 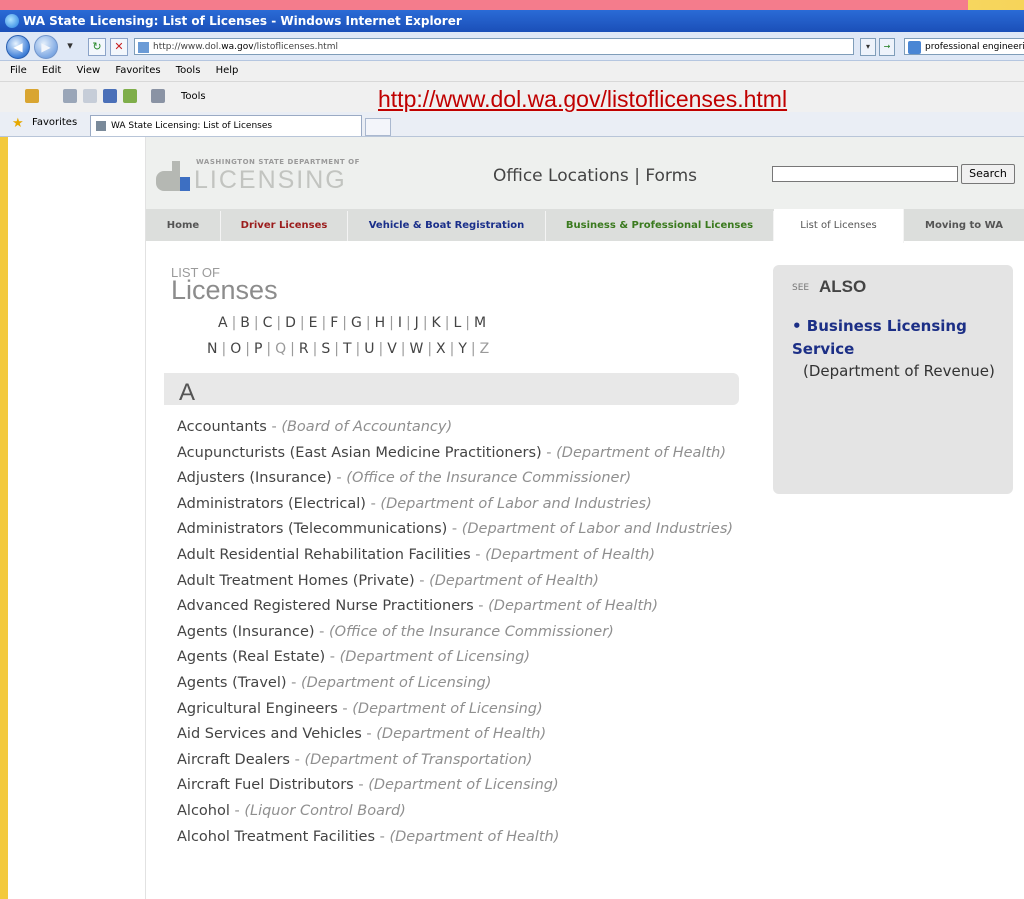 What do you see at coordinates (88, 70) in the screenshot?
I see `menu-view: View` at bounding box center [88, 70].